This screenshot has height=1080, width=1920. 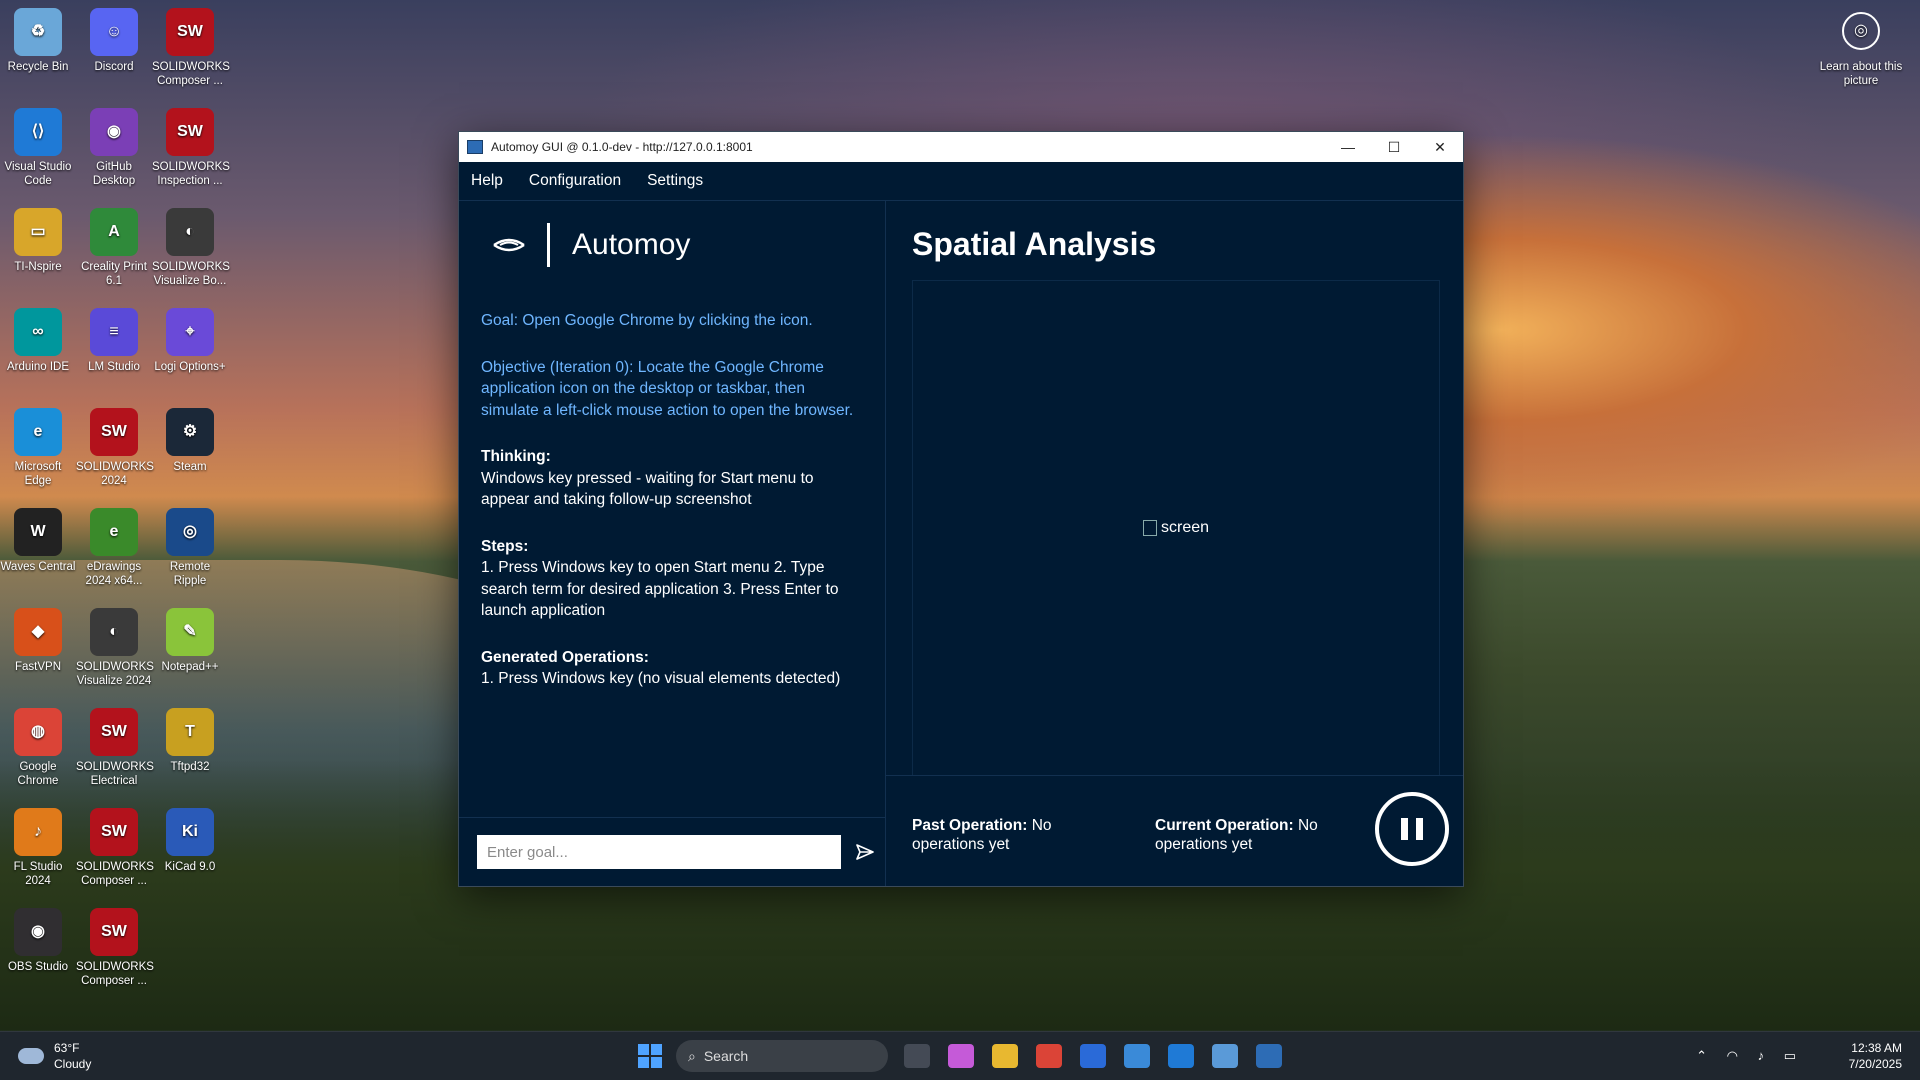 What do you see at coordinates (548, 245) in the screenshot?
I see `brand-divider` at bounding box center [548, 245].